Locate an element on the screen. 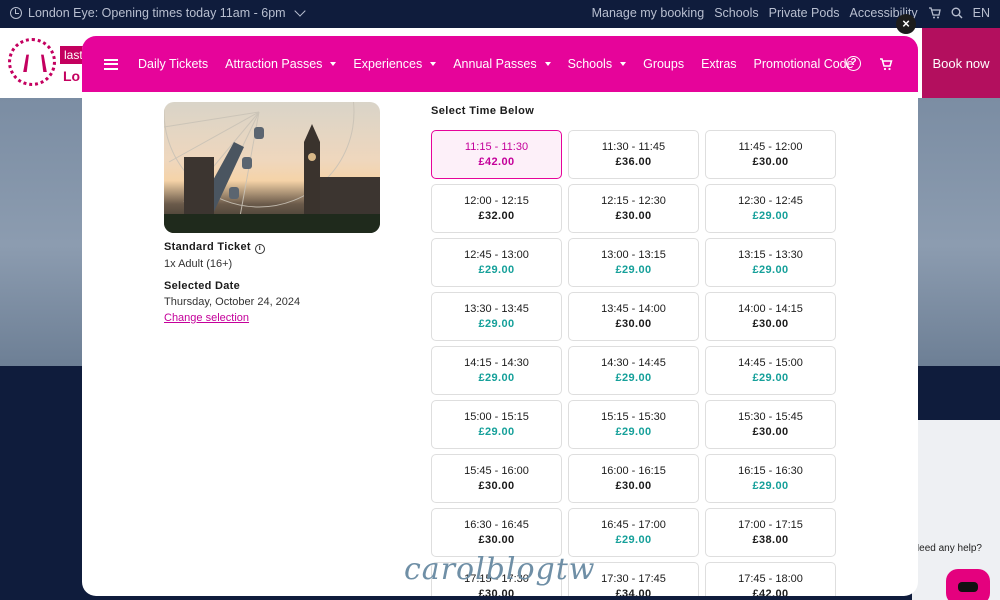 The image size is (1000, 600). selected-date: Thursday, October 24, 2024 is located at coordinates (232, 302).